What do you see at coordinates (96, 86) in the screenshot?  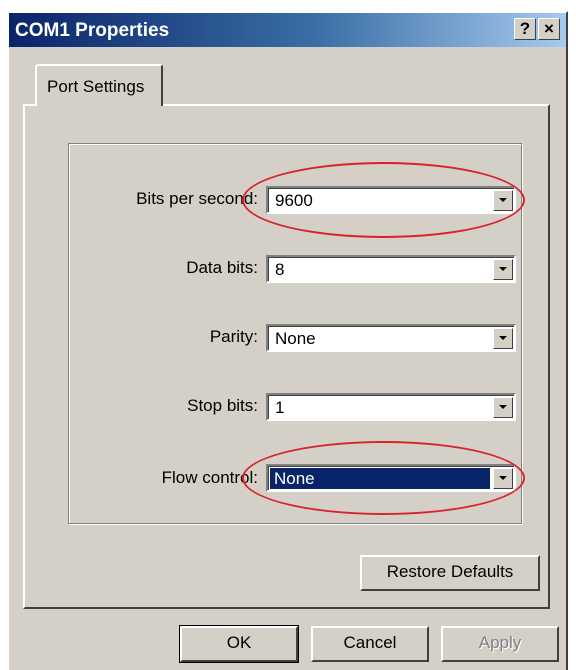 I see `tab-port-settings-label: Port Settings` at bounding box center [96, 86].